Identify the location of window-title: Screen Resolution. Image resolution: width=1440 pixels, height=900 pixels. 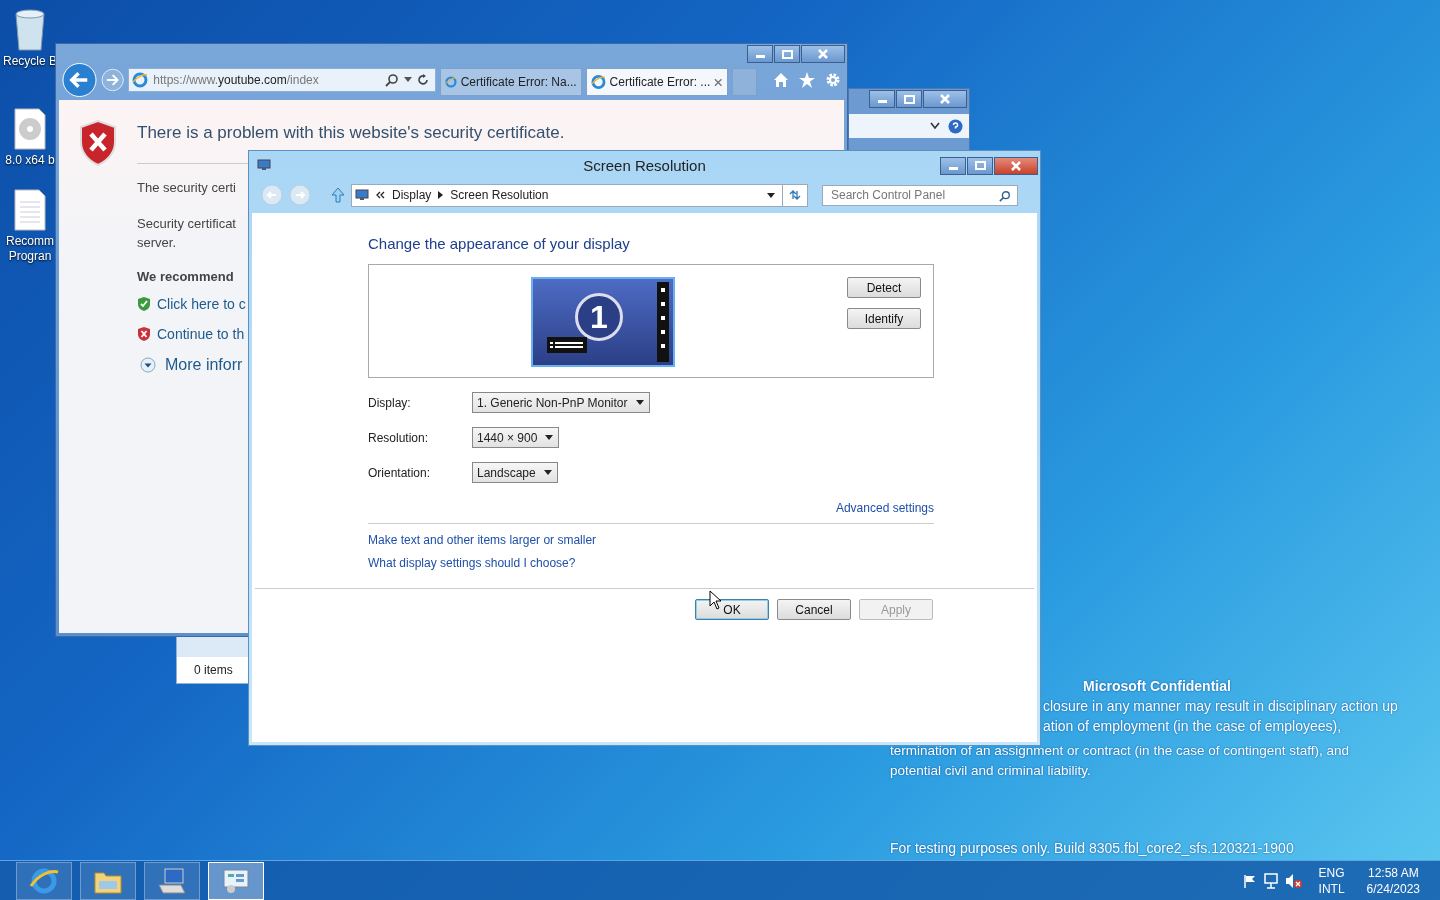
(644, 165).